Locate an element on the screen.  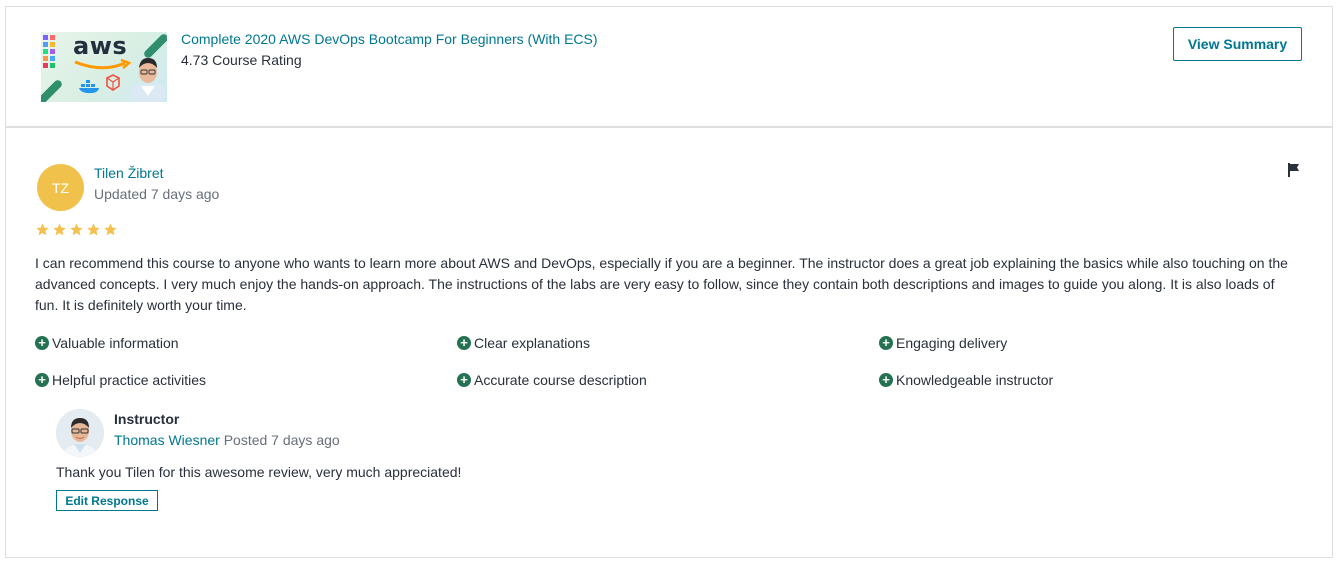
review-tag: + Knowledgeable instructor is located at coordinates (966, 380).